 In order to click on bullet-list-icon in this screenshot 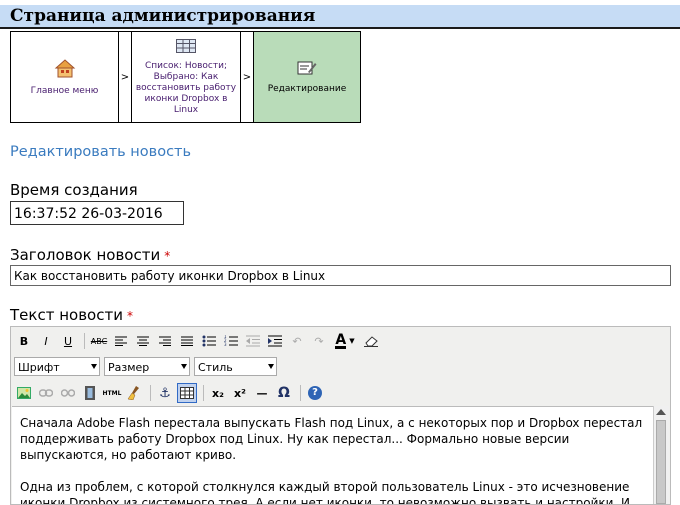, I will do `click(209, 341)`.